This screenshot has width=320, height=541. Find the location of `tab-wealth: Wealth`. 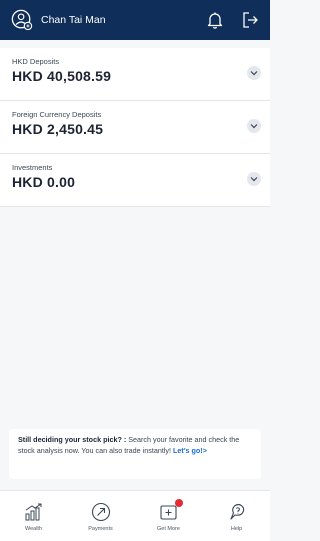

tab-wealth: Wealth is located at coordinates (33, 516).